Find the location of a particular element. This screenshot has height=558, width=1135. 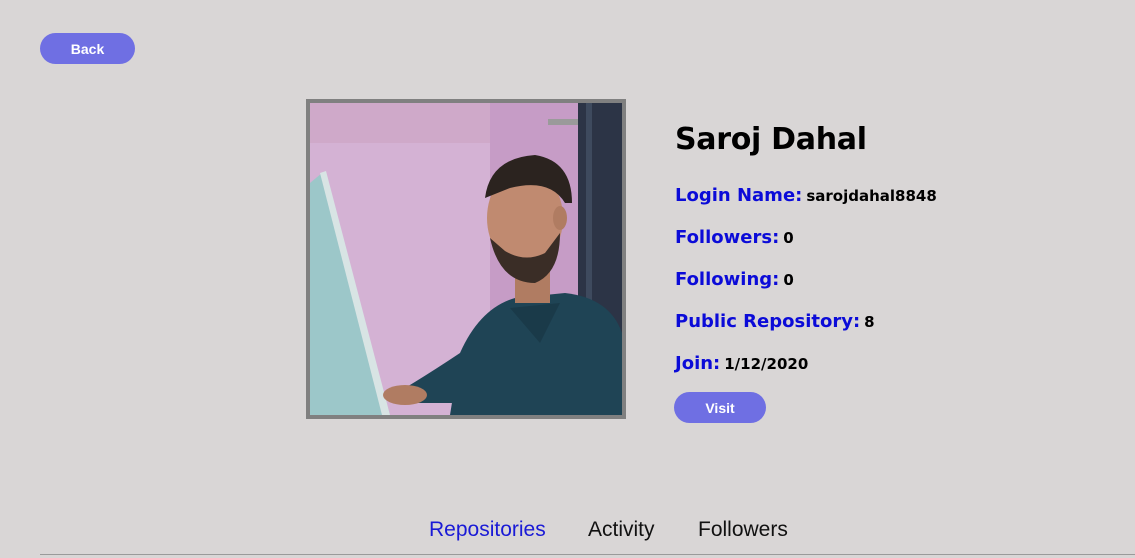

back-button: Back is located at coordinates (87, 48).